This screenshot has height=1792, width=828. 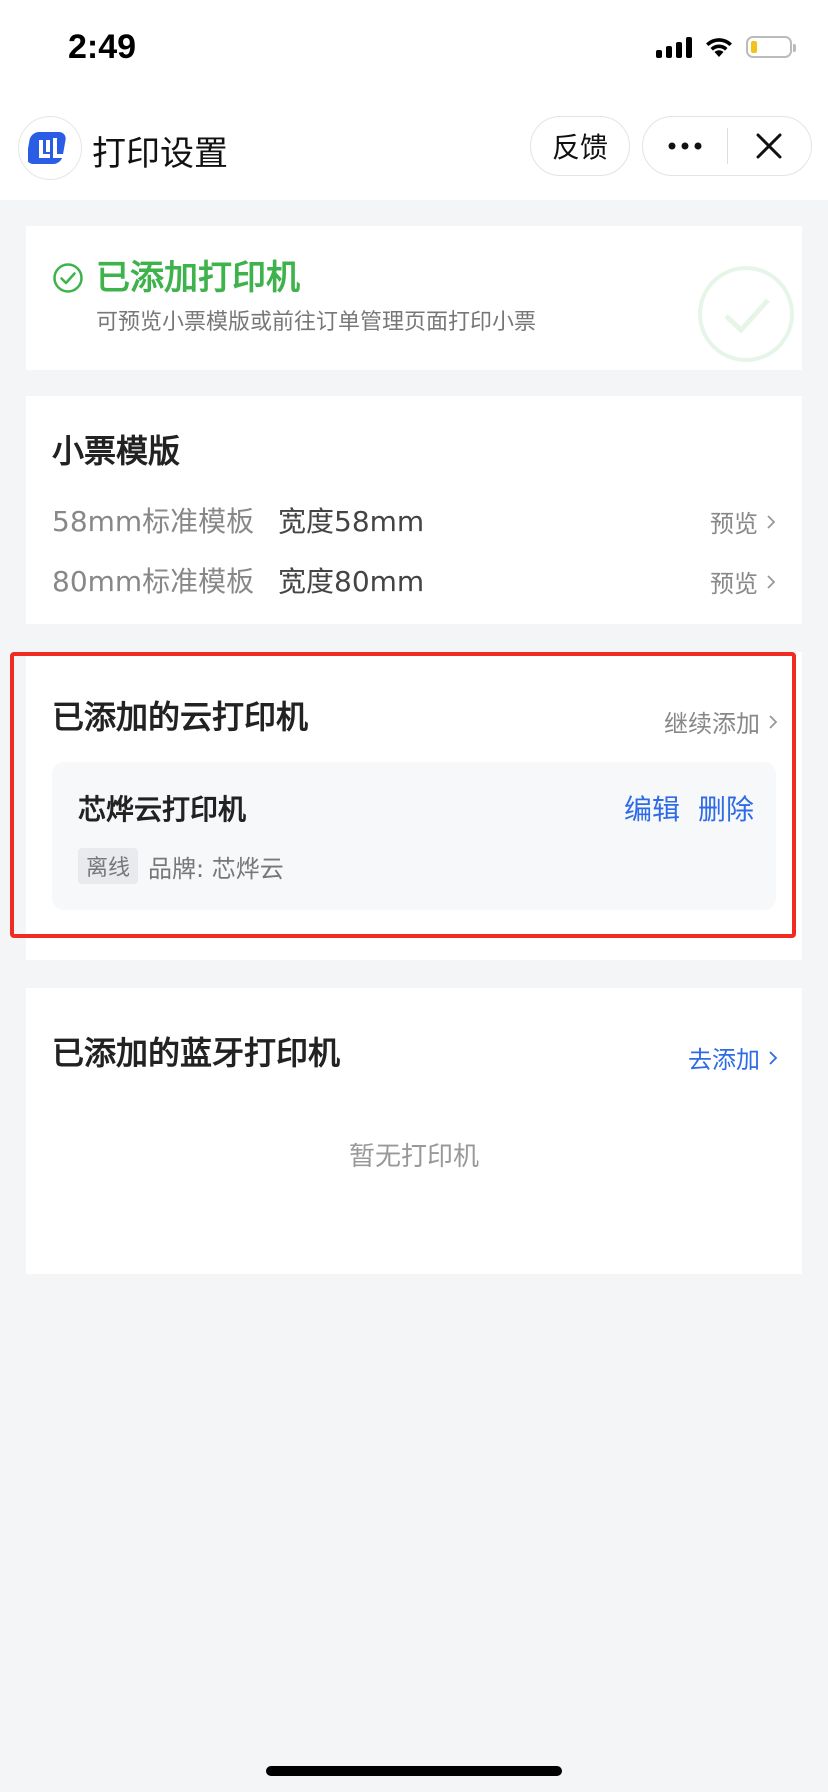 I want to click on status-time: 2:49, so click(x=102, y=47).